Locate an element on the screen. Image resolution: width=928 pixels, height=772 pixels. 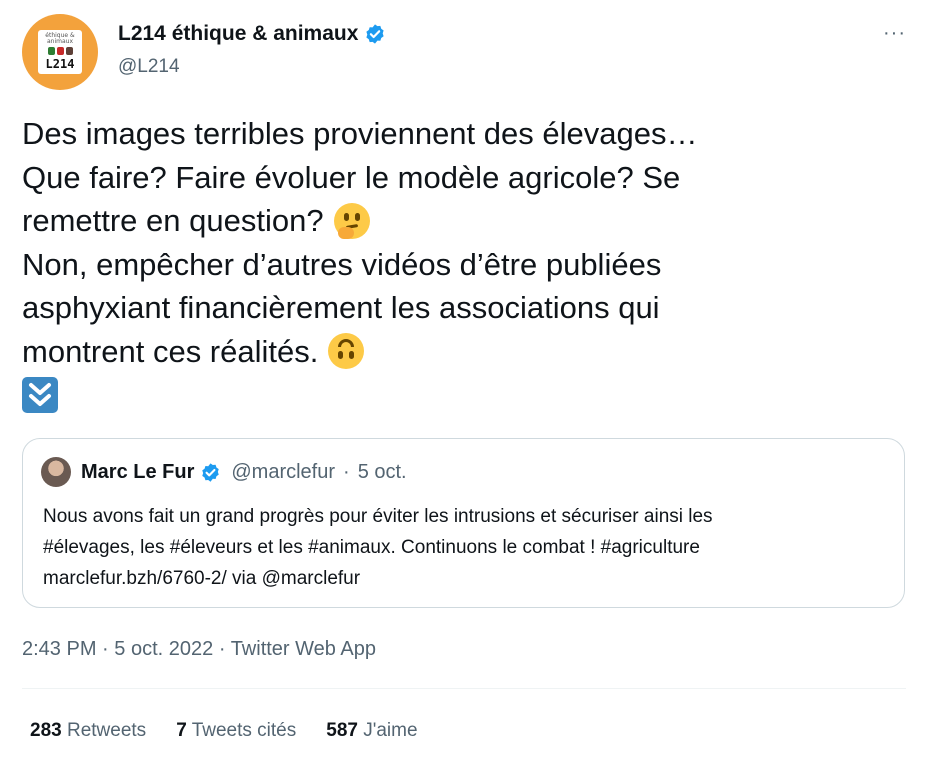
retweets-count: 283 is located at coordinates (46, 730).